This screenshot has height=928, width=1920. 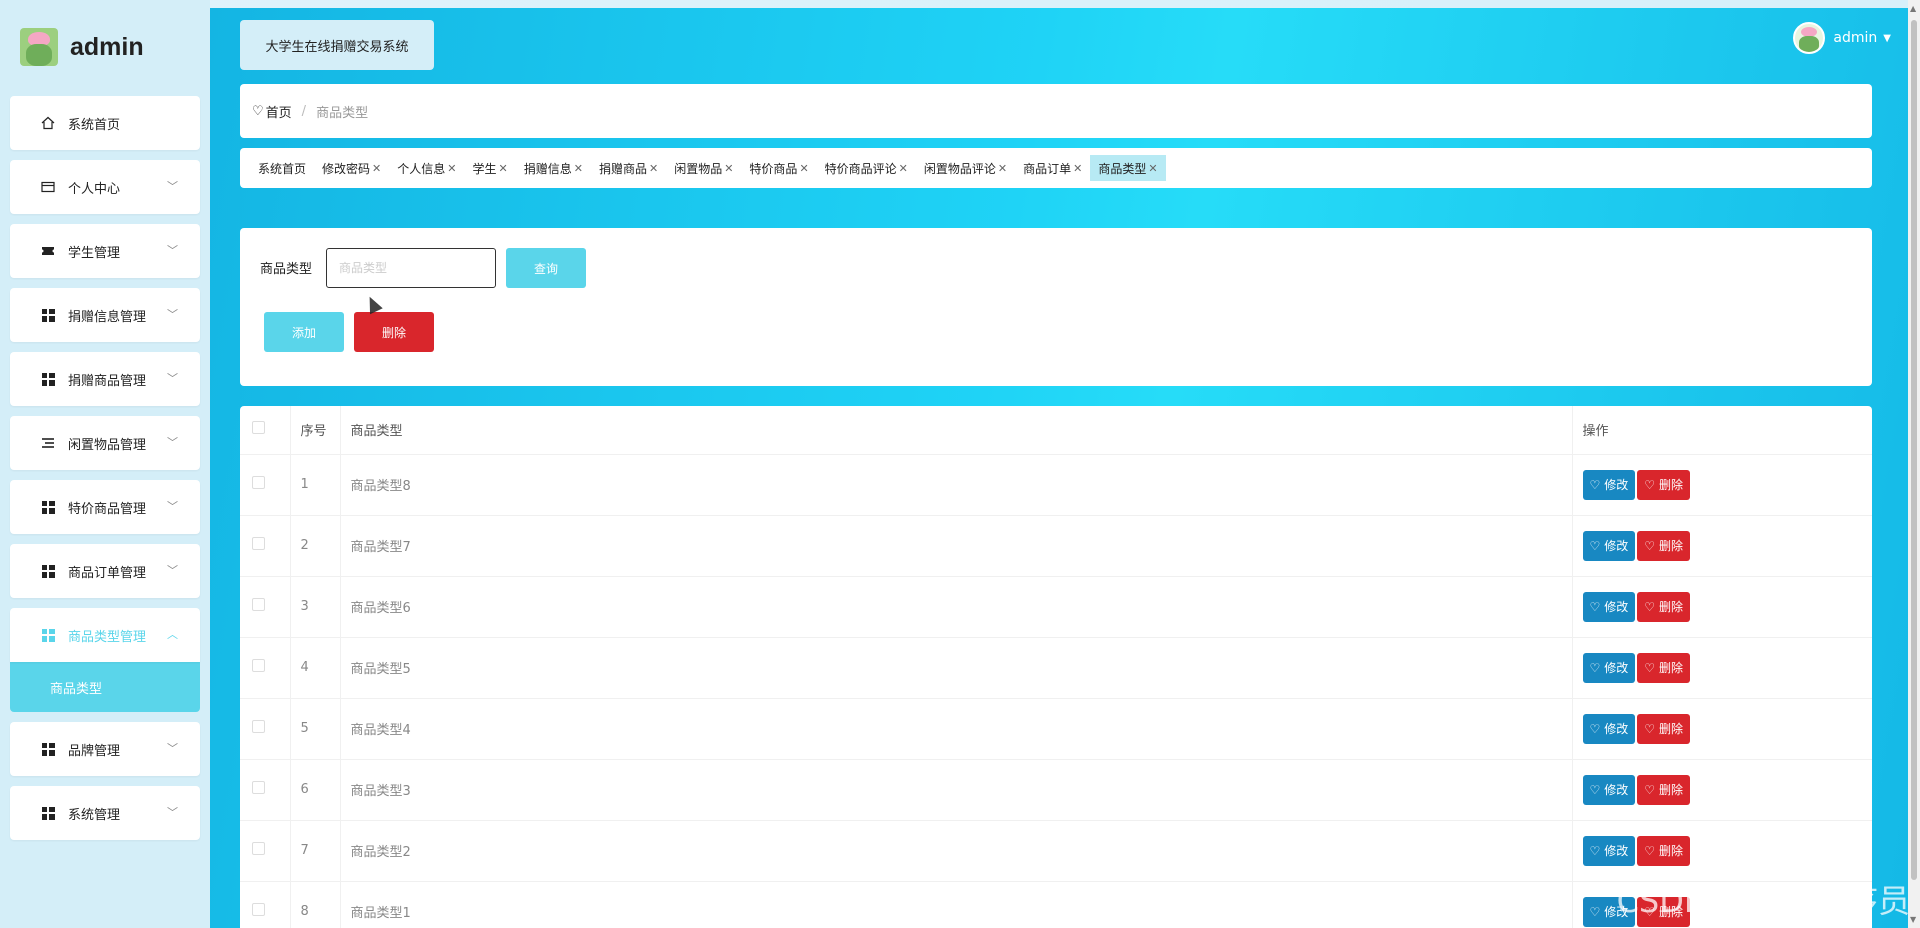 I want to click on tab-idle-item-comments: 闲置物品评论 ✕, so click(x=965, y=168).